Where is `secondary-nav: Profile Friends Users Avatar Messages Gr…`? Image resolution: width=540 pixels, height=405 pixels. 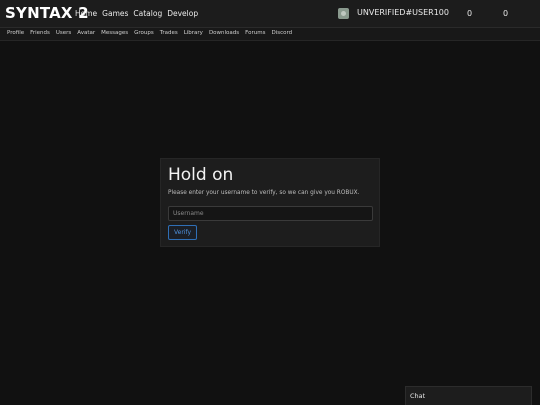 secondary-nav: Profile Friends Users Avatar Messages Gr… is located at coordinates (149, 33).